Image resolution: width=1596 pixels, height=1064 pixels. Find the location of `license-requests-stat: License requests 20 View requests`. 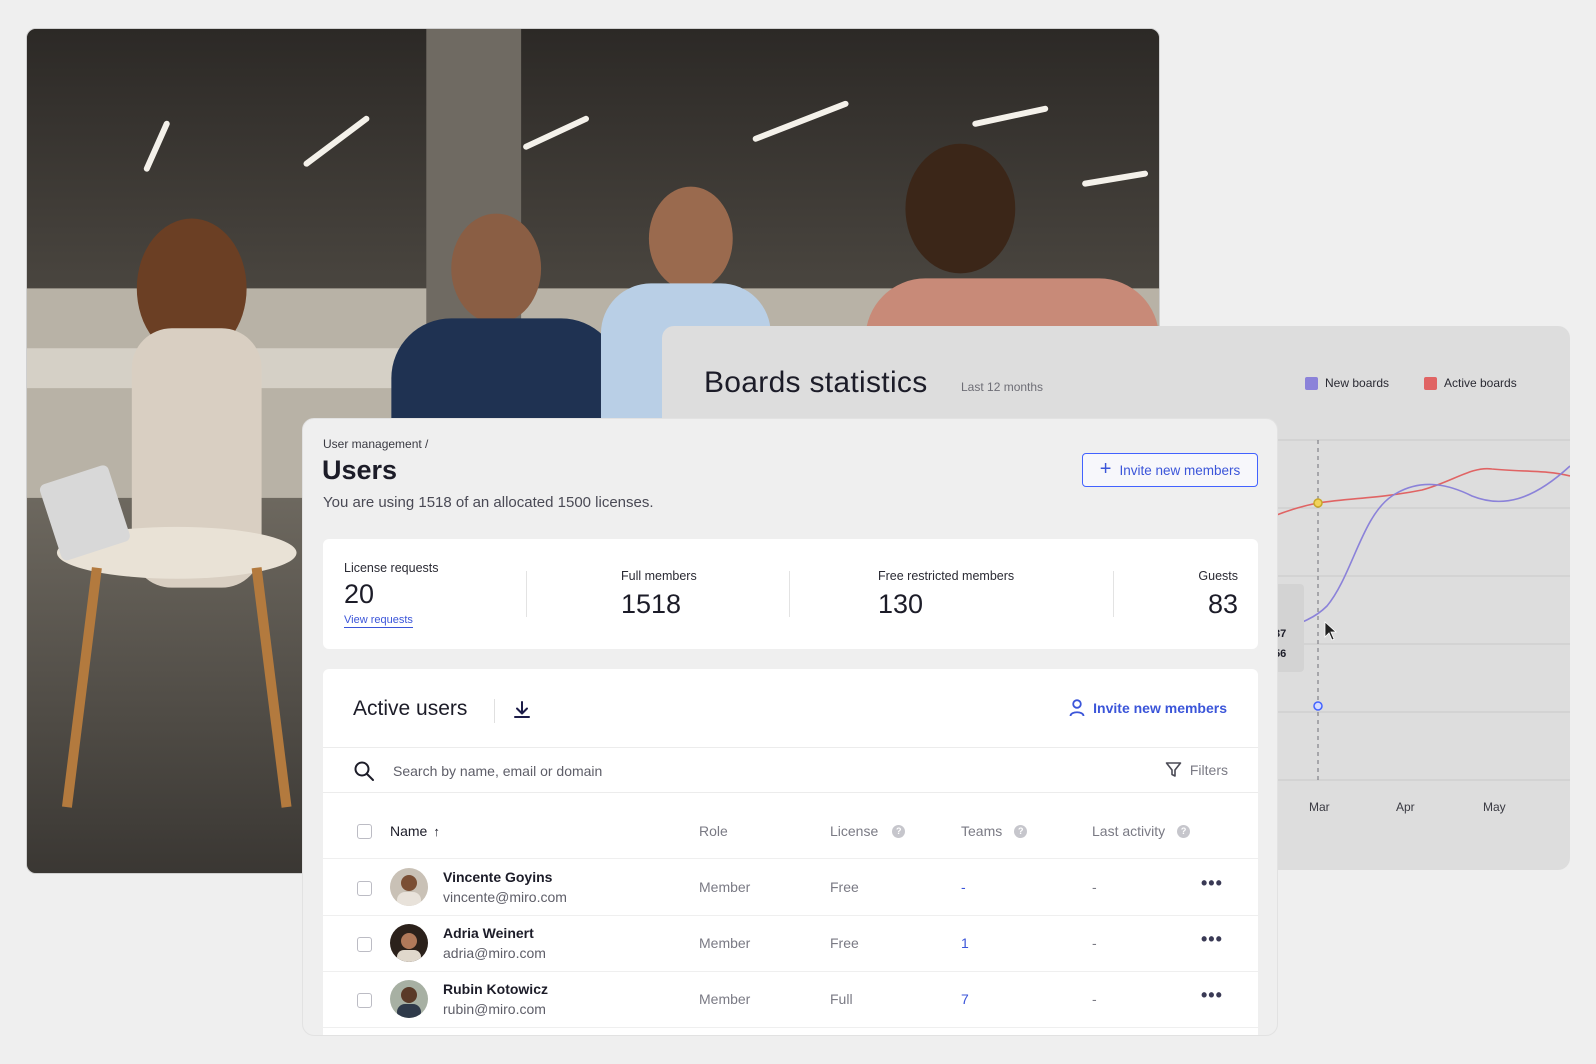

license-requests-stat: License requests 20 View requests is located at coordinates (391, 594).